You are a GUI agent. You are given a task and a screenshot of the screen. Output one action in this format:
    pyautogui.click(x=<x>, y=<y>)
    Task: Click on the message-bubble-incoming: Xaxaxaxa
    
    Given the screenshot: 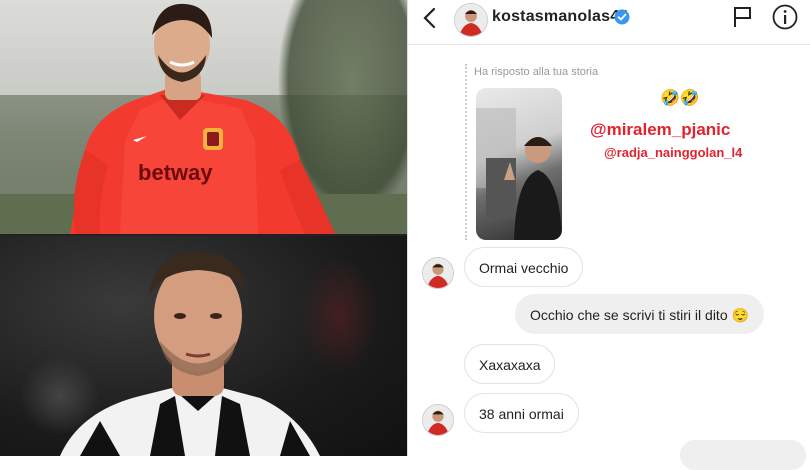 What is the action you would take?
    pyautogui.click(x=510, y=364)
    